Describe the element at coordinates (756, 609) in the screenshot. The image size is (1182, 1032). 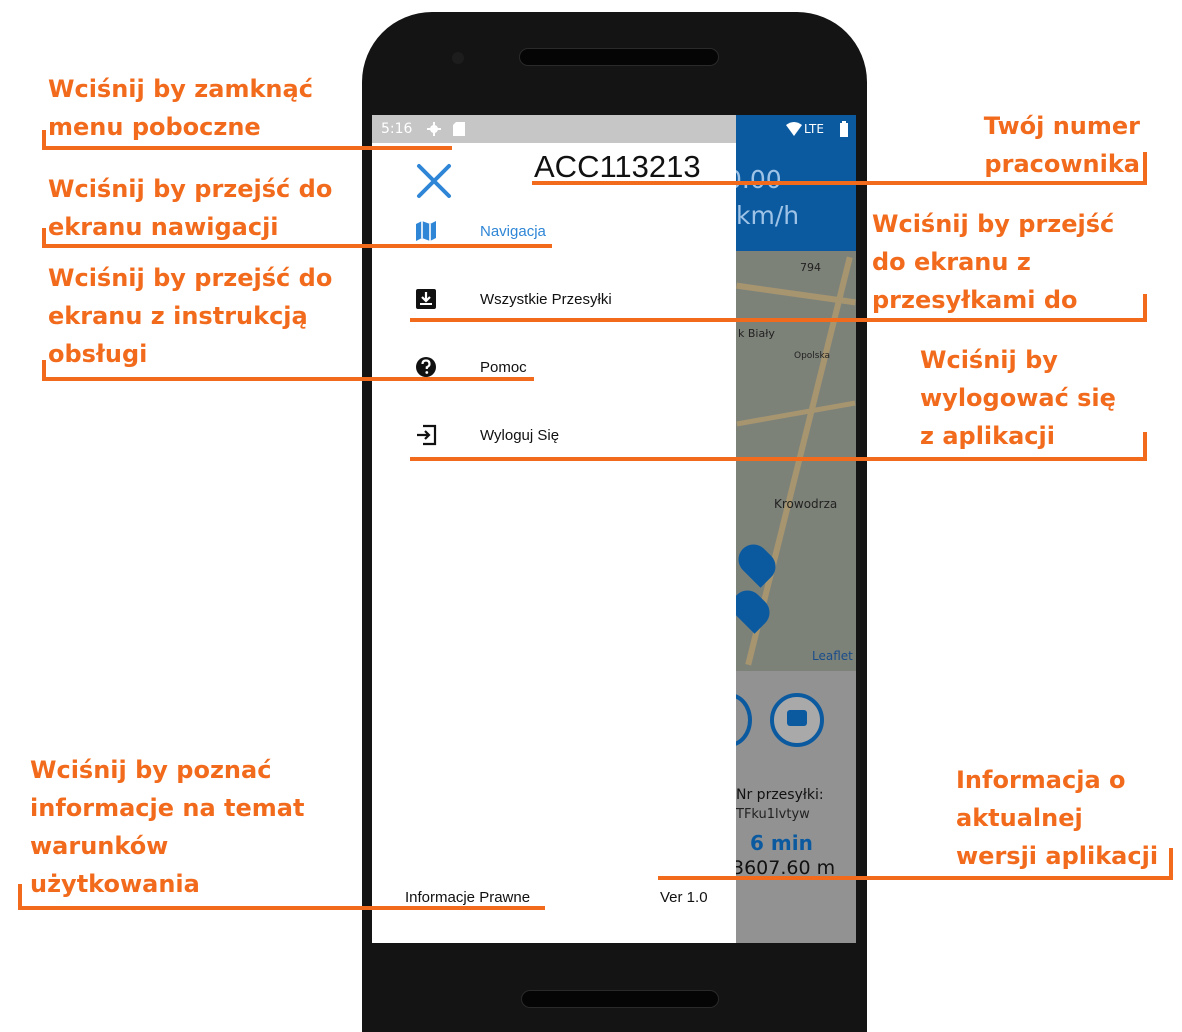
I see `shipment-marker-icon` at that location.